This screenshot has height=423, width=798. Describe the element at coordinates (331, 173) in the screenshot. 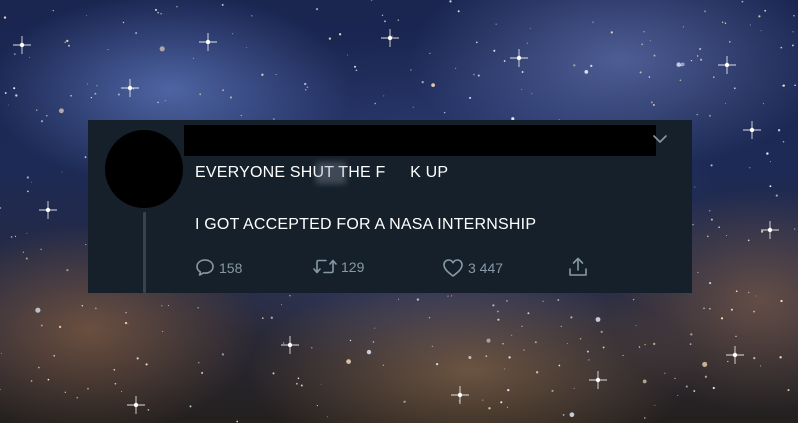

I see `censor-blur` at that location.